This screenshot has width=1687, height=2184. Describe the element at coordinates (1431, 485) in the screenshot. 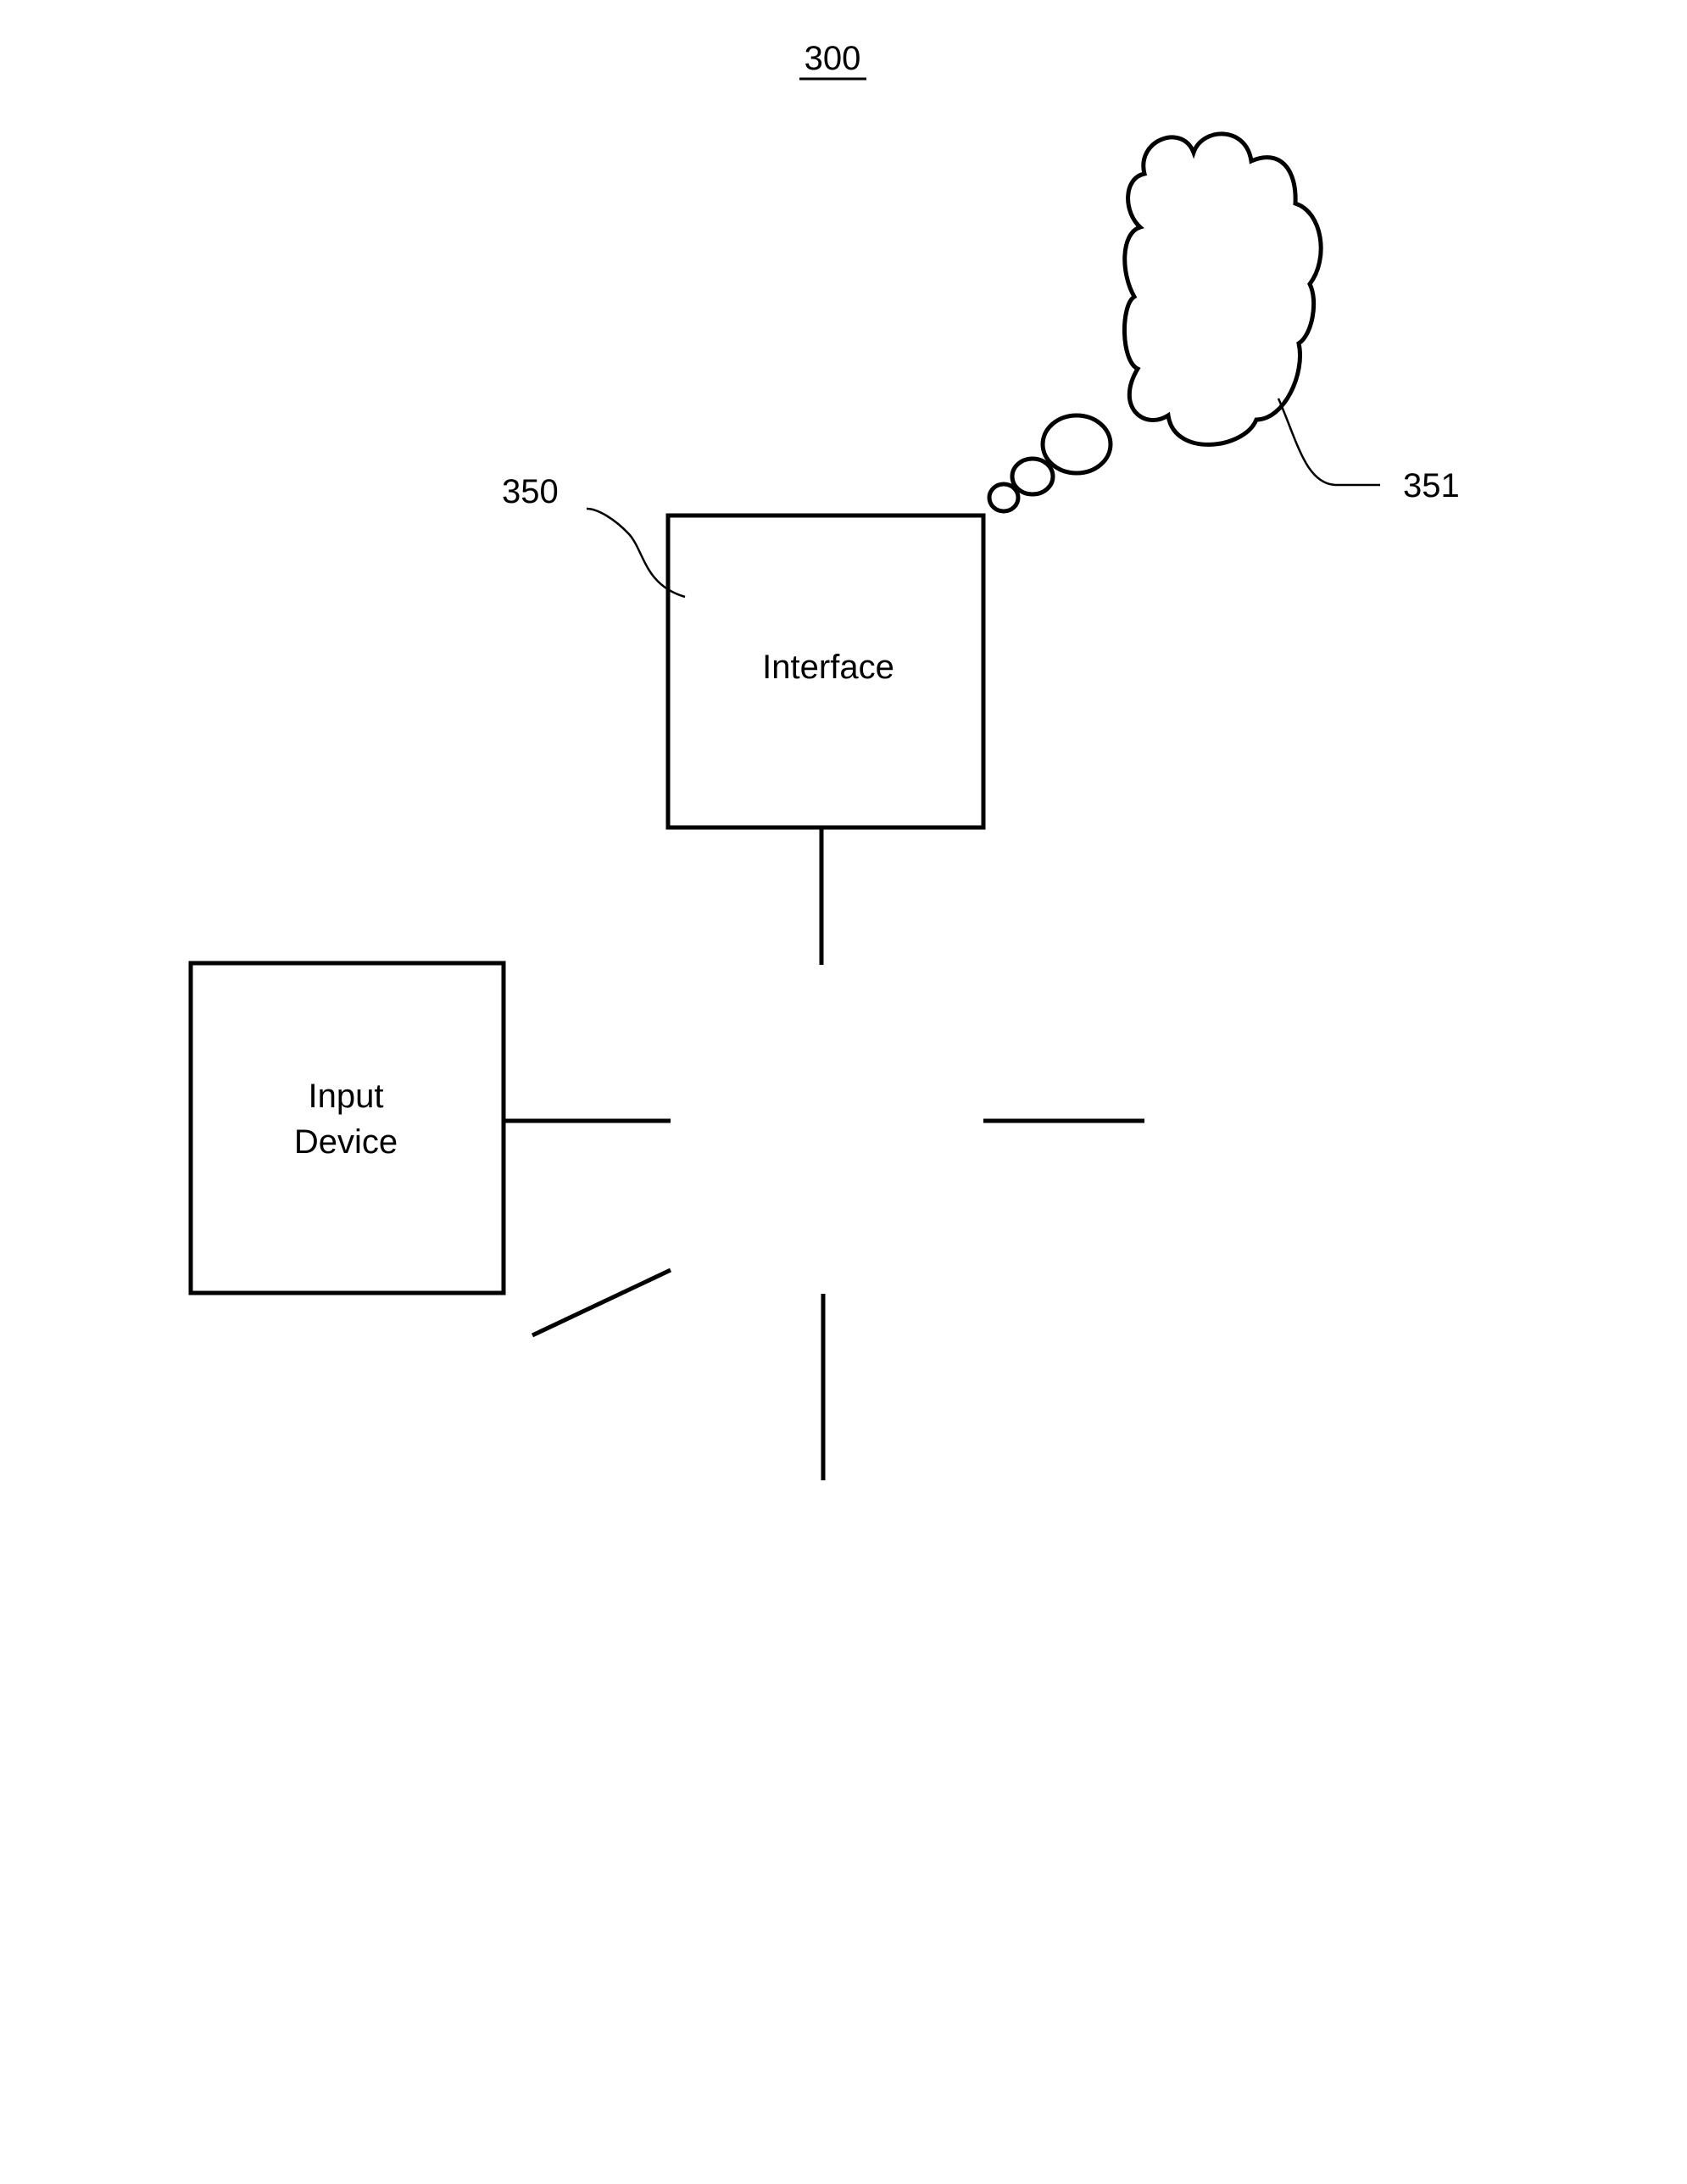

I see `ref-351: 351` at that location.